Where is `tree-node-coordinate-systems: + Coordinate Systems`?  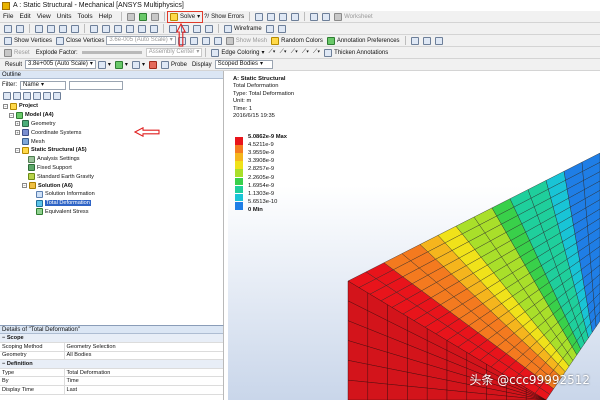 tree-node-coordinate-systems: + Coordinate Systems is located at coordinates (111, 132).